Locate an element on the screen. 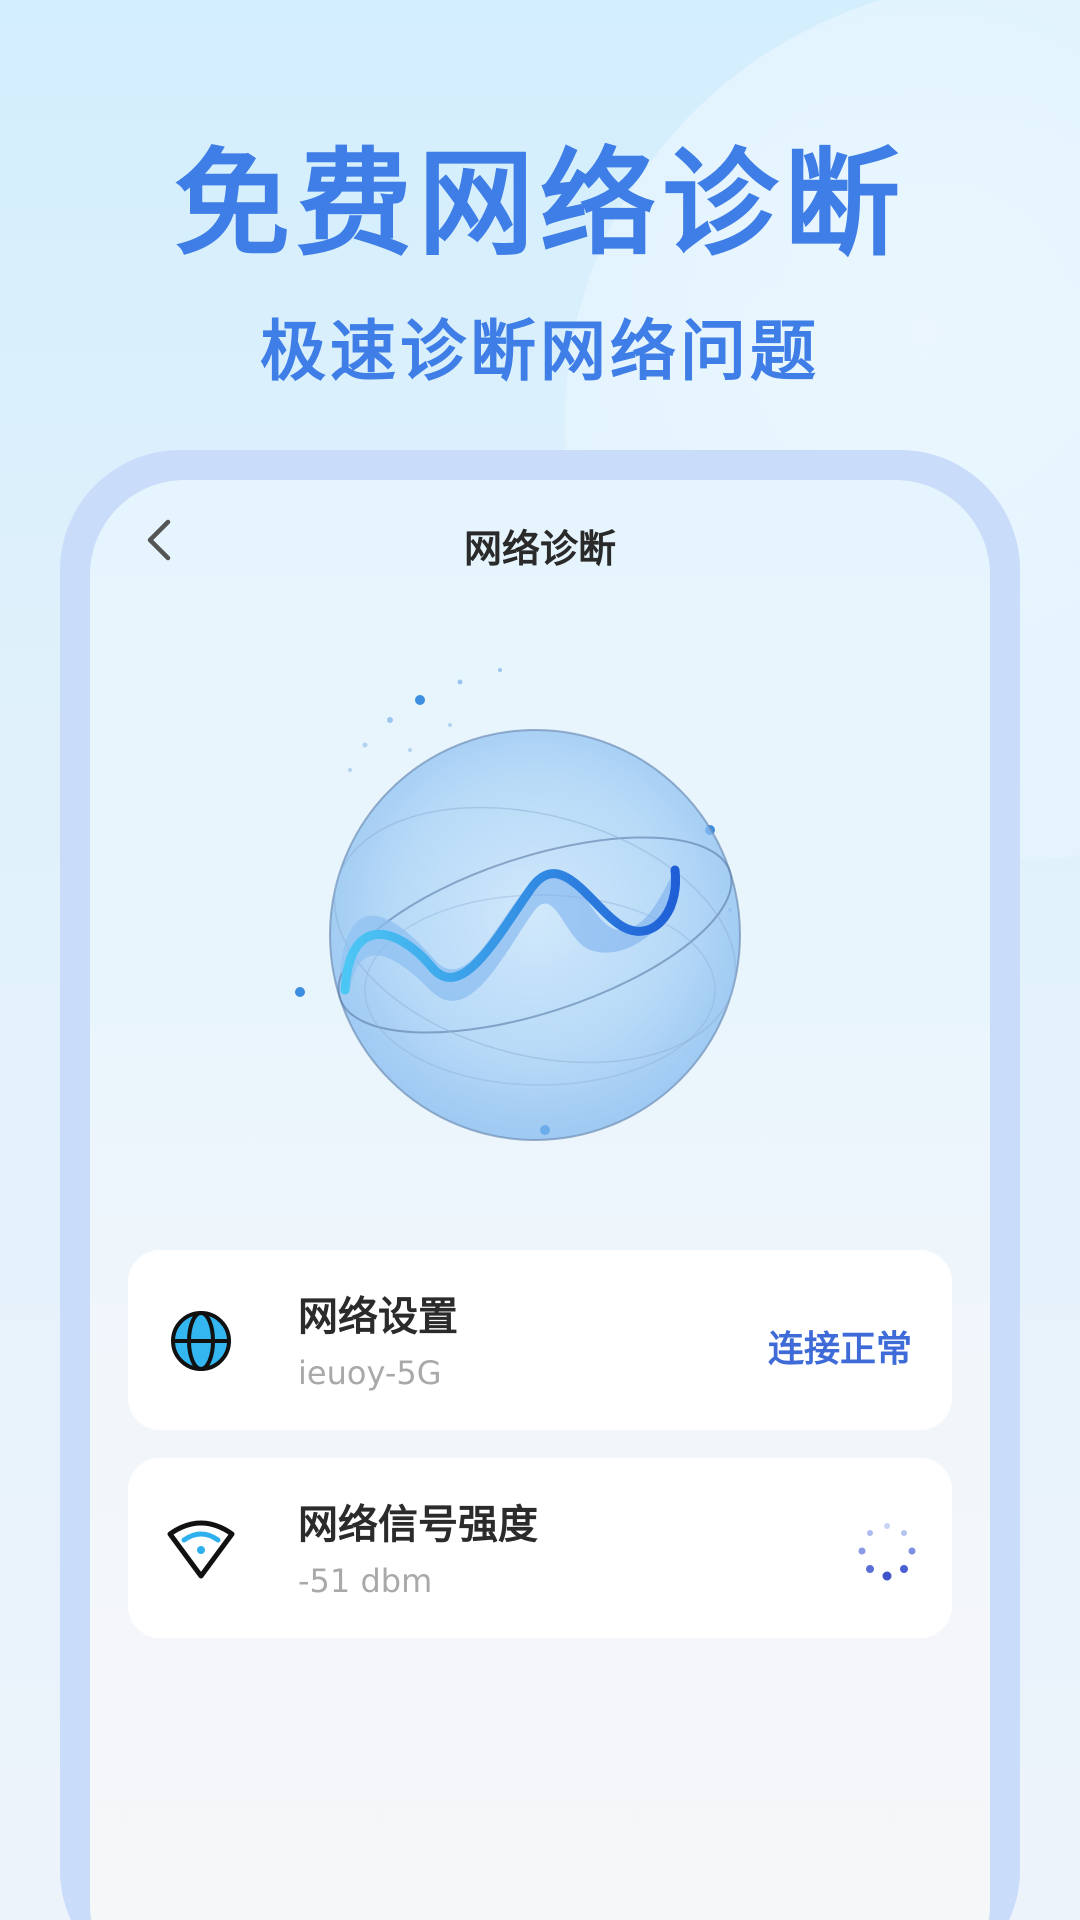 The width and height of the screenshot is (1080, 1920). wifi-name: ieuoy-5G is located at coordinates (370, 1373).